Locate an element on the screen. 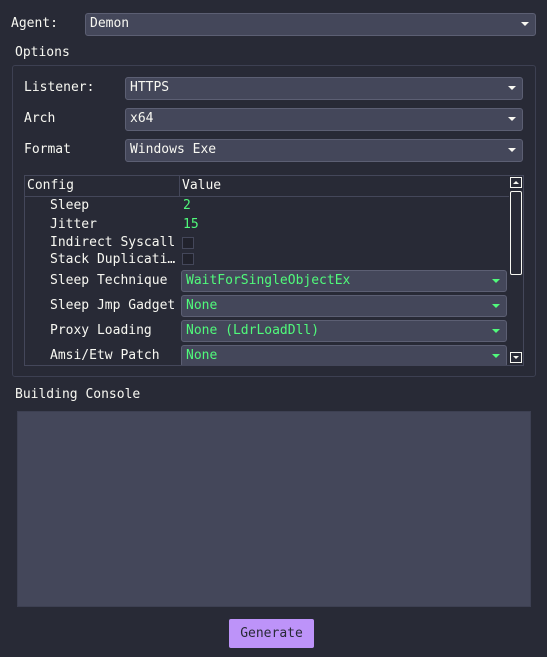 The width and height of the screenshot is (547, 657). listener-label: Listener: is located at coordinates (59, 87).